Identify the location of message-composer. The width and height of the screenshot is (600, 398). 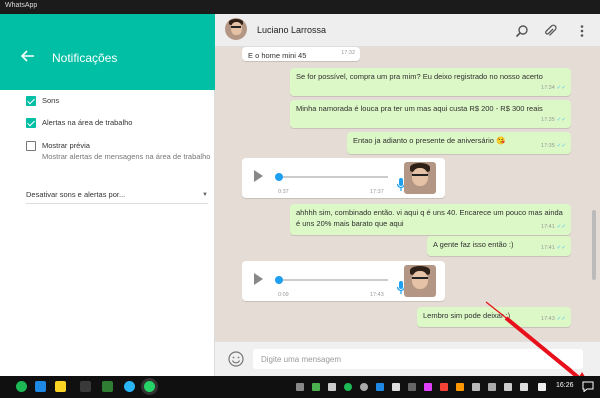
(407, 358).